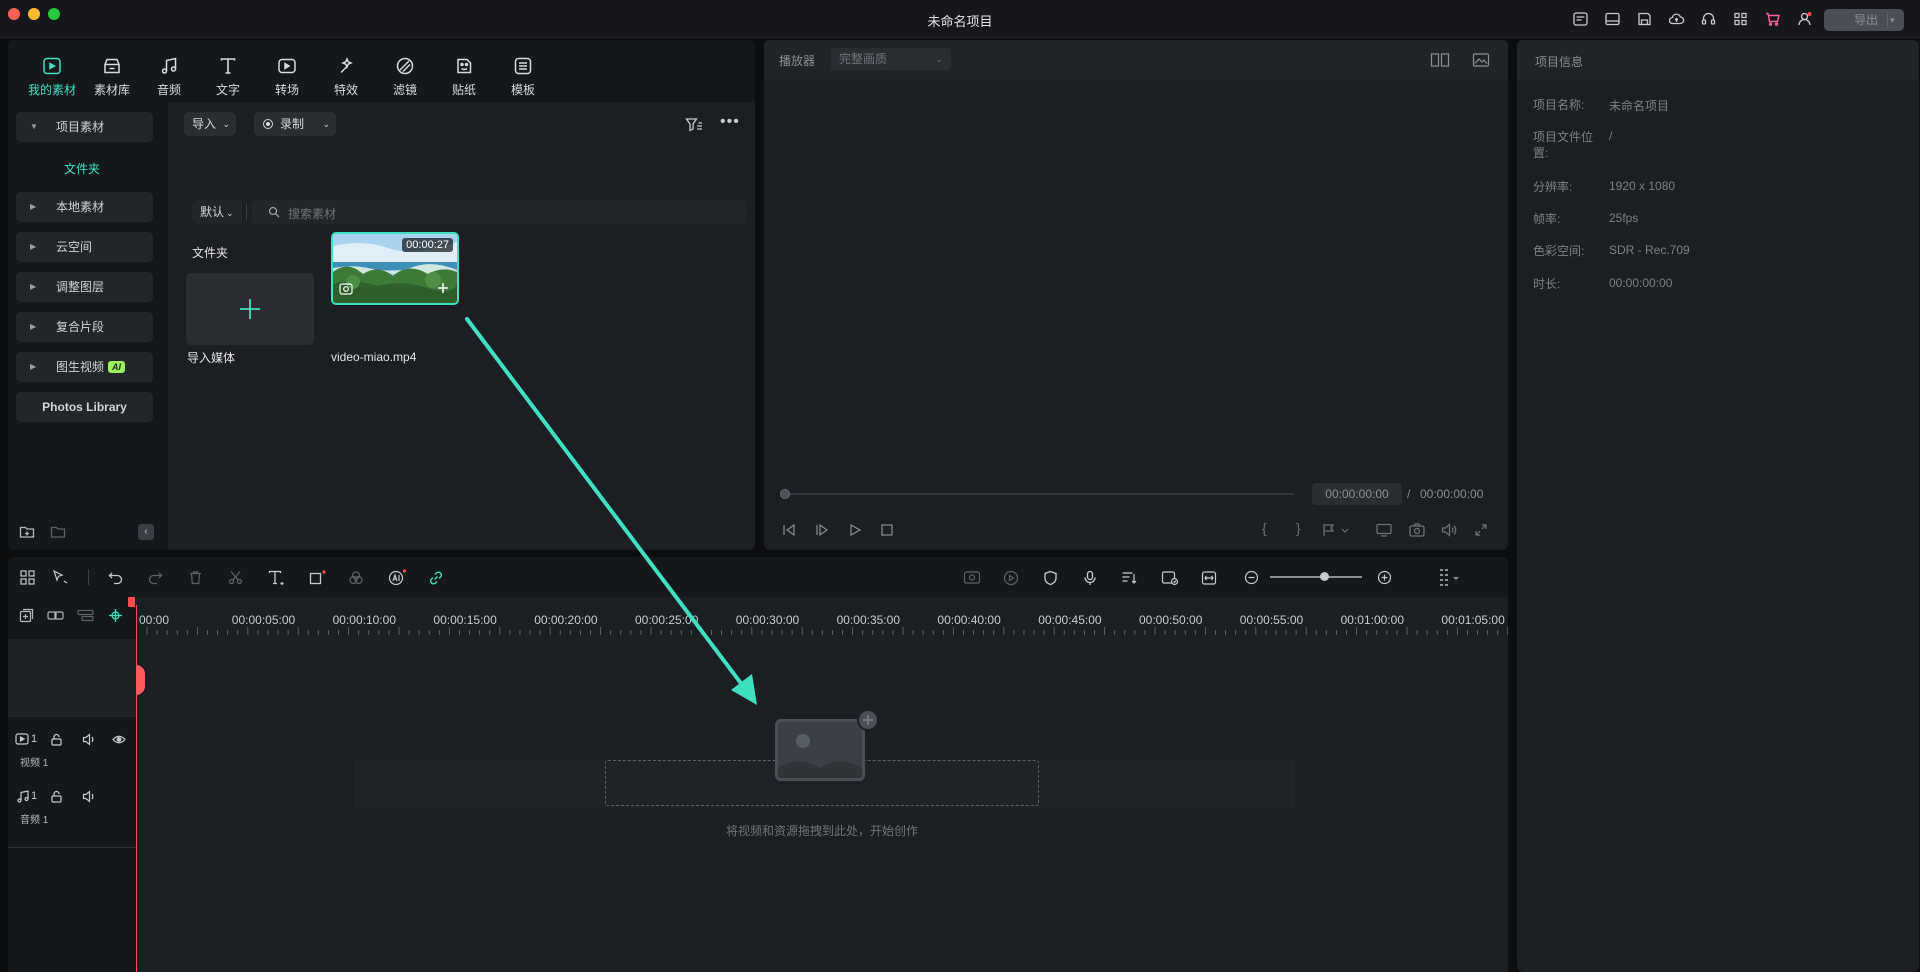  What do you see at coordinates (140, 680) in the screenshot?
I see `playhead-marker` at bounding box center [140, 680].